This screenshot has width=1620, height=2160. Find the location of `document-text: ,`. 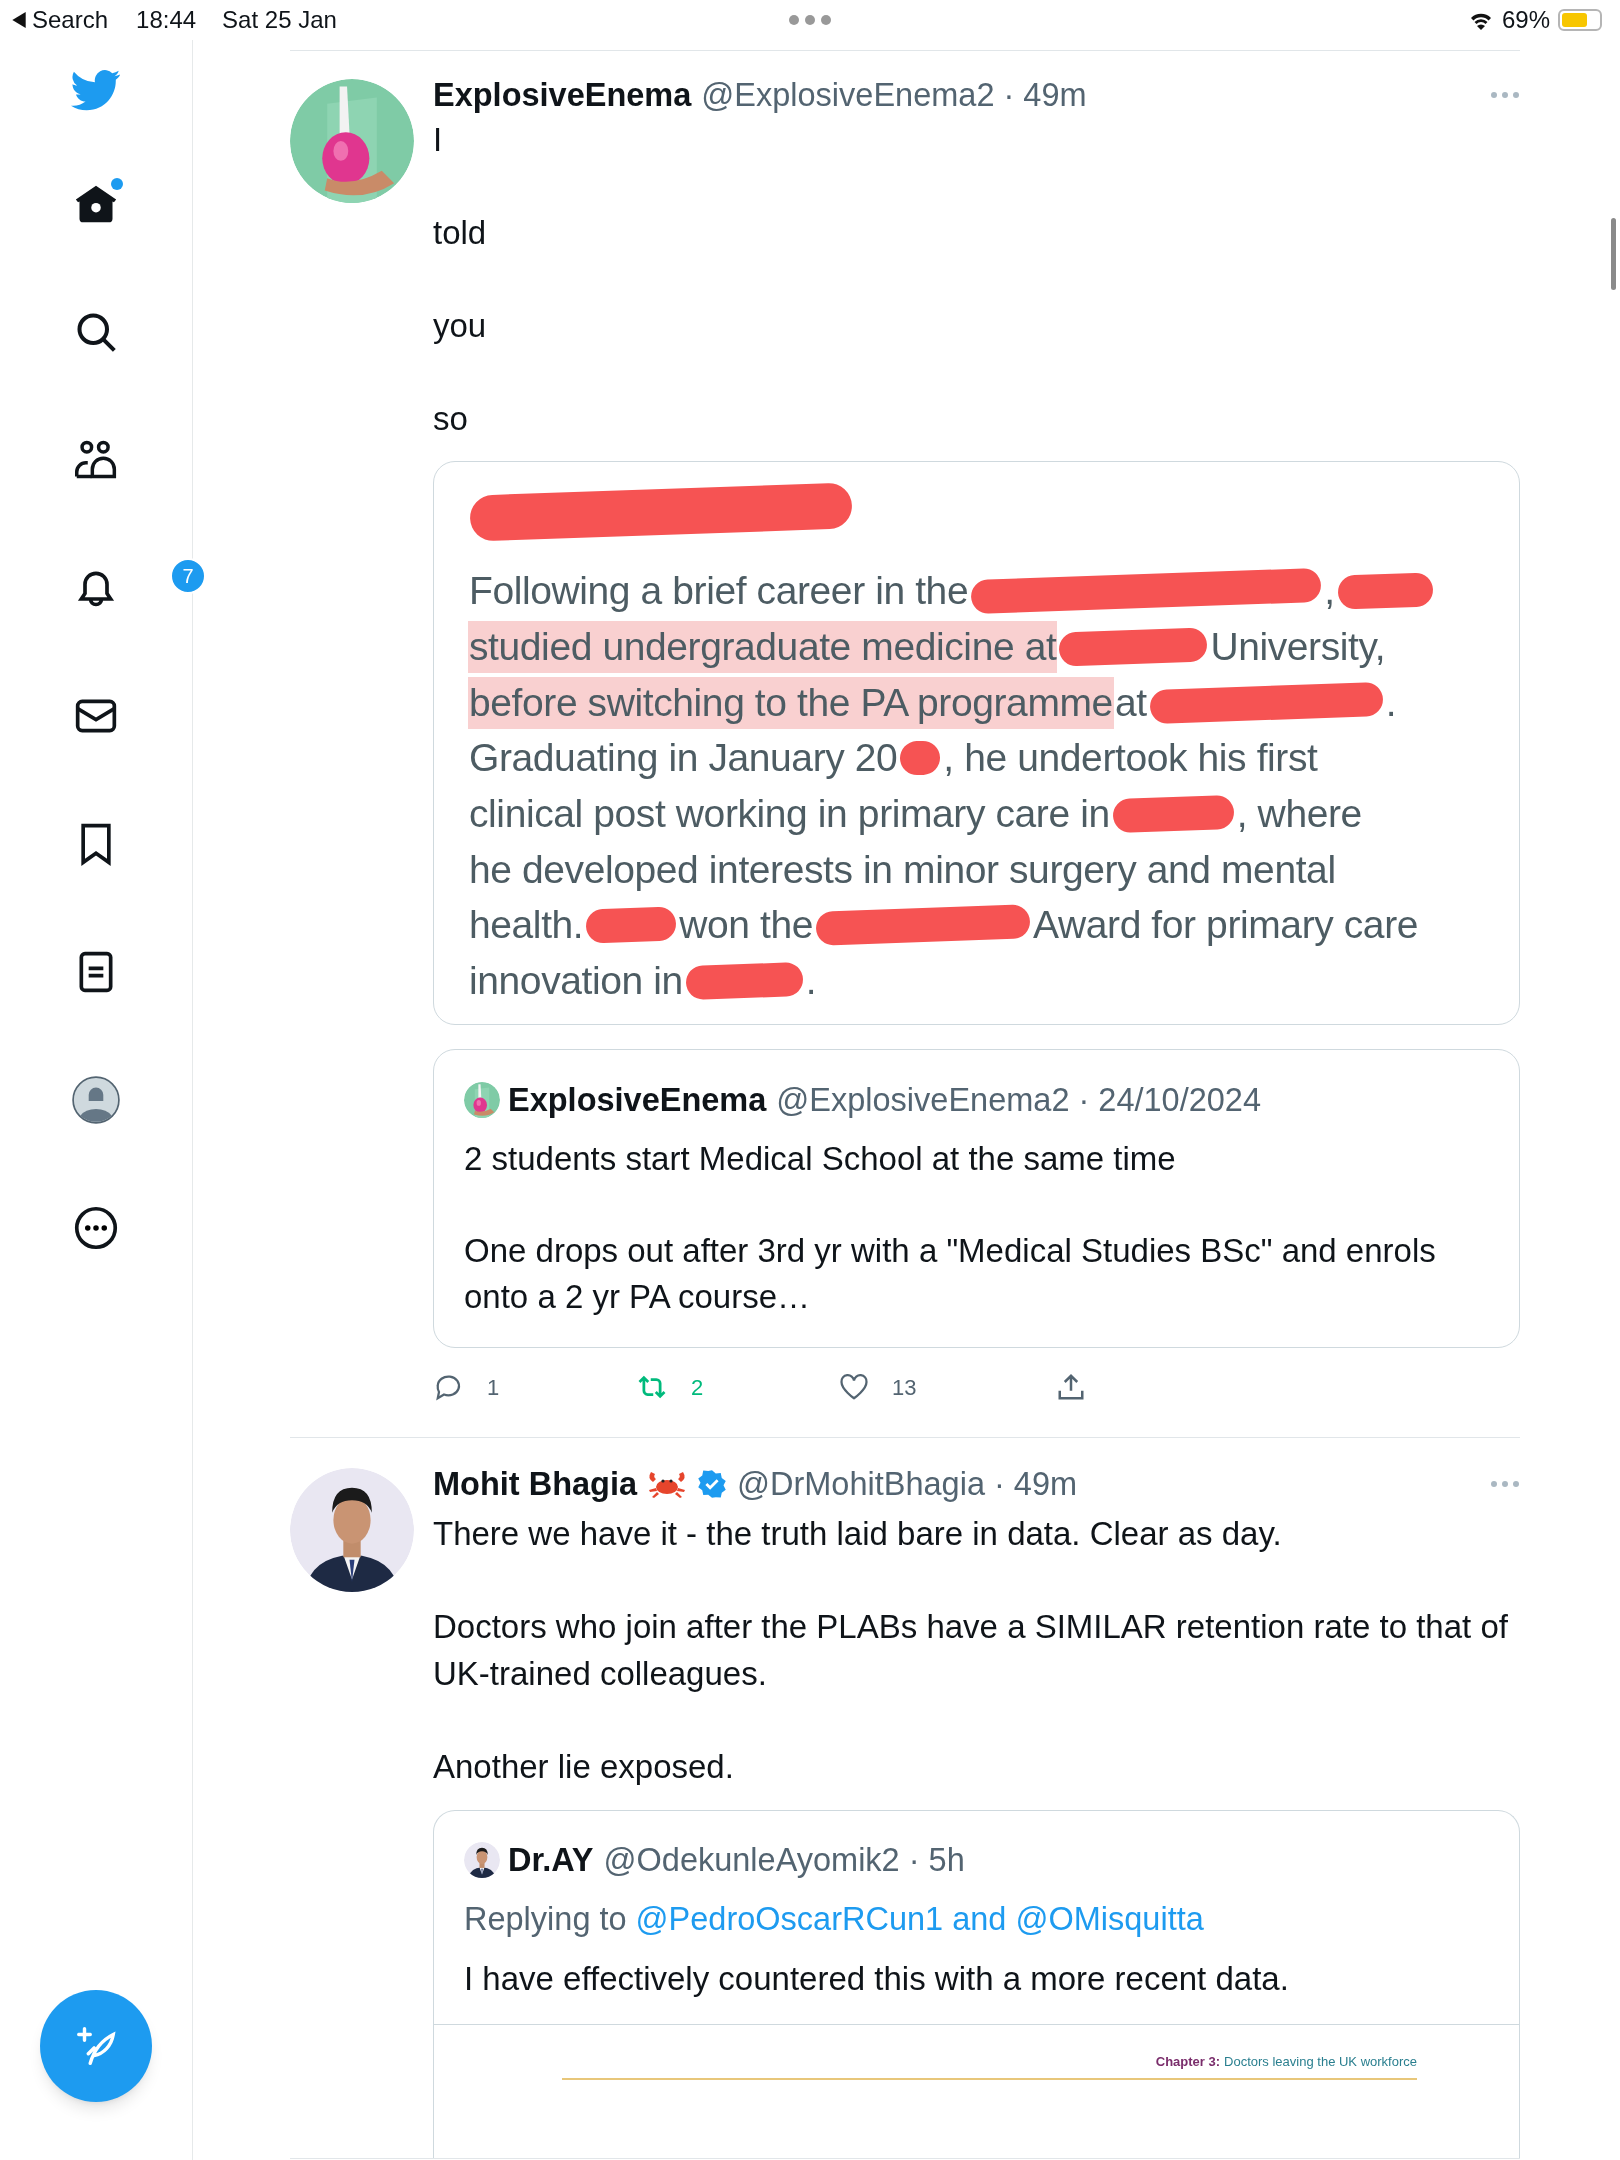

document-text: , is located at coordinates (1329, 591).